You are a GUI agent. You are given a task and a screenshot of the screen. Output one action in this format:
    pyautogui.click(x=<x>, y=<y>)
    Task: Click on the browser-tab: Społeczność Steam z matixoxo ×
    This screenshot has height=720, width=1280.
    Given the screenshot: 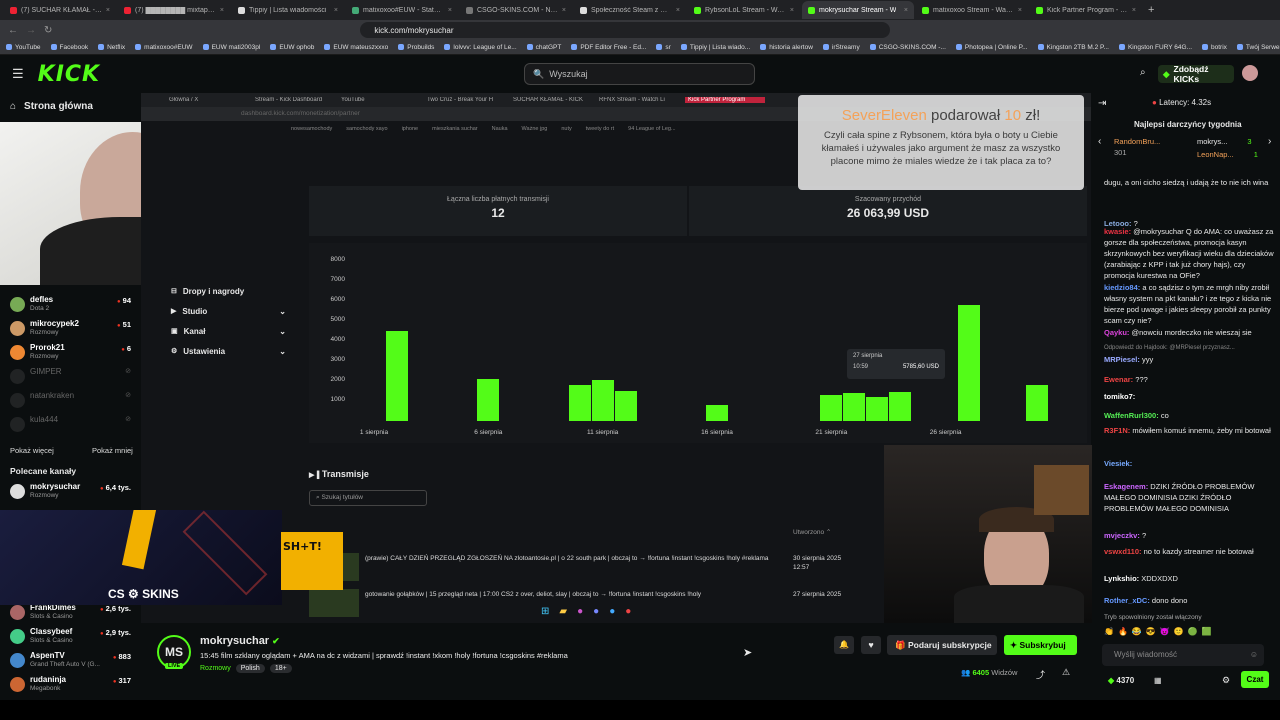 What is the action you would take?
    pyautogui.click(x=630, y=10)
    